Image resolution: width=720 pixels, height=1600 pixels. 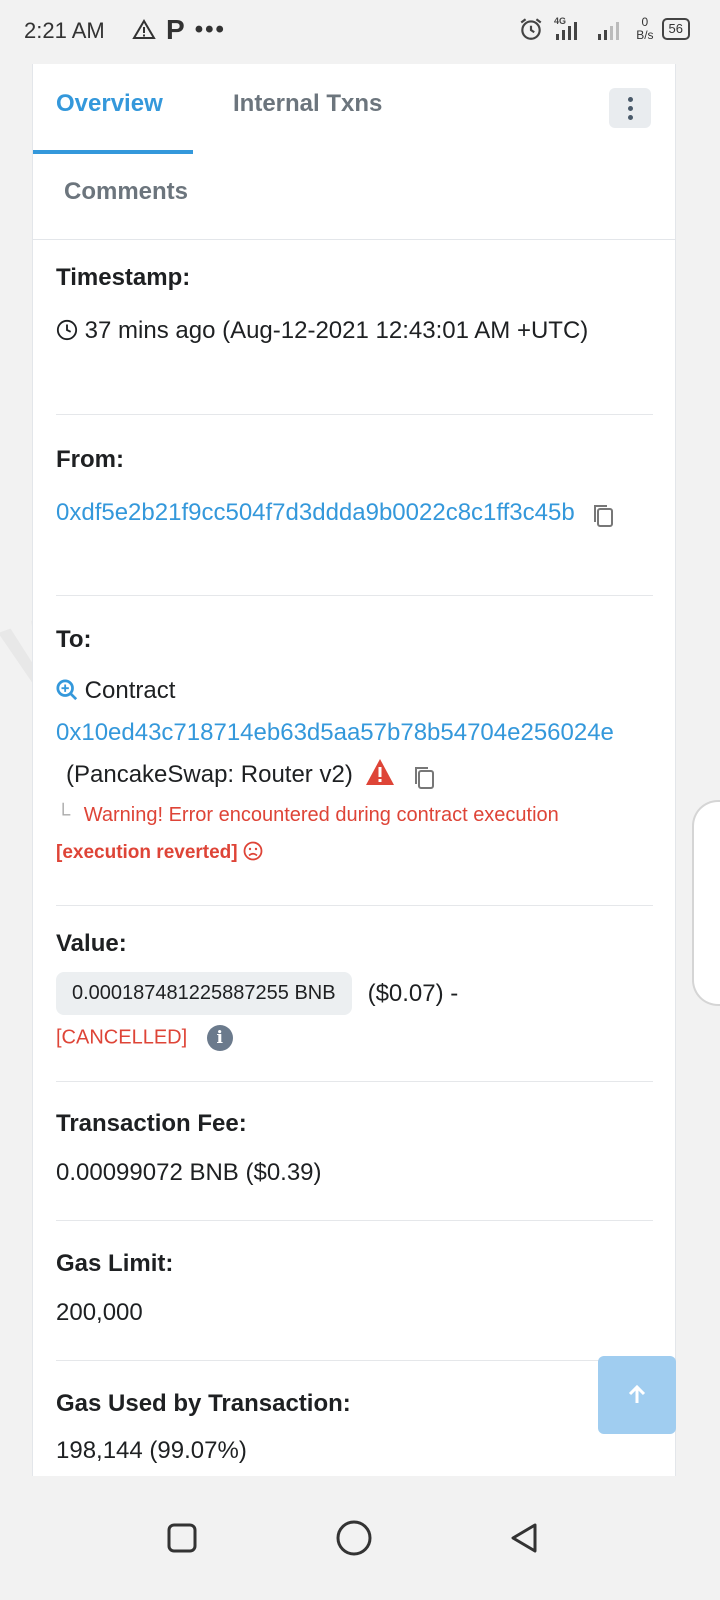 I want to click on gas-used-value: 198,144 (99.07%), so click(x=151, y=1450).